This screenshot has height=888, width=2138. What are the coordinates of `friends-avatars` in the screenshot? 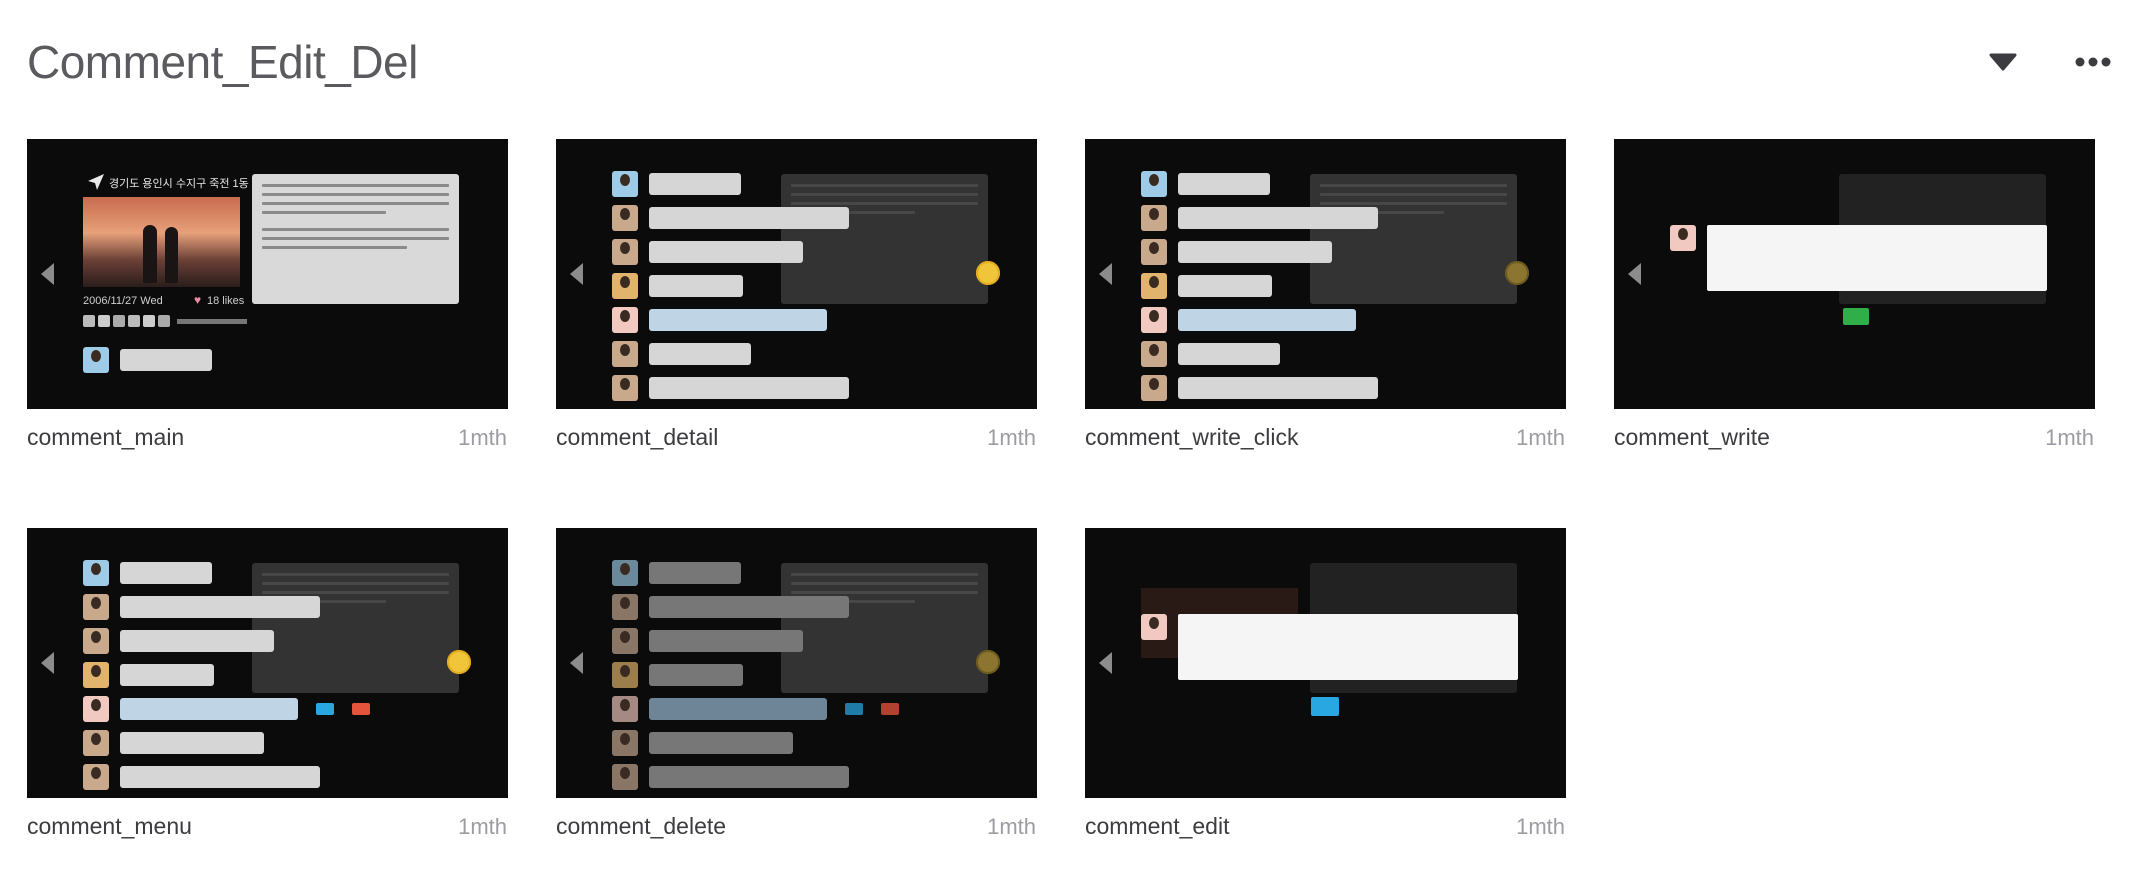 It's located at (165, 321).